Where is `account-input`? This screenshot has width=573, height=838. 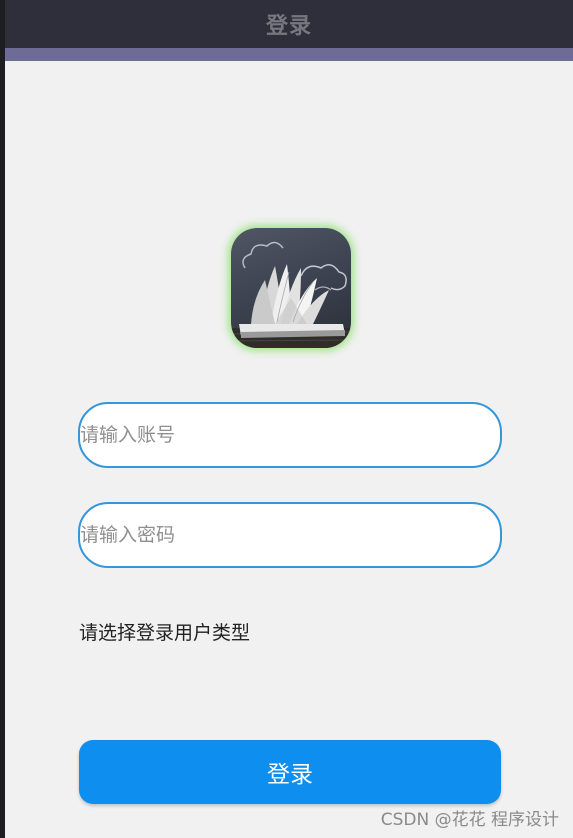 account-input is located at coordinates (290, 435).